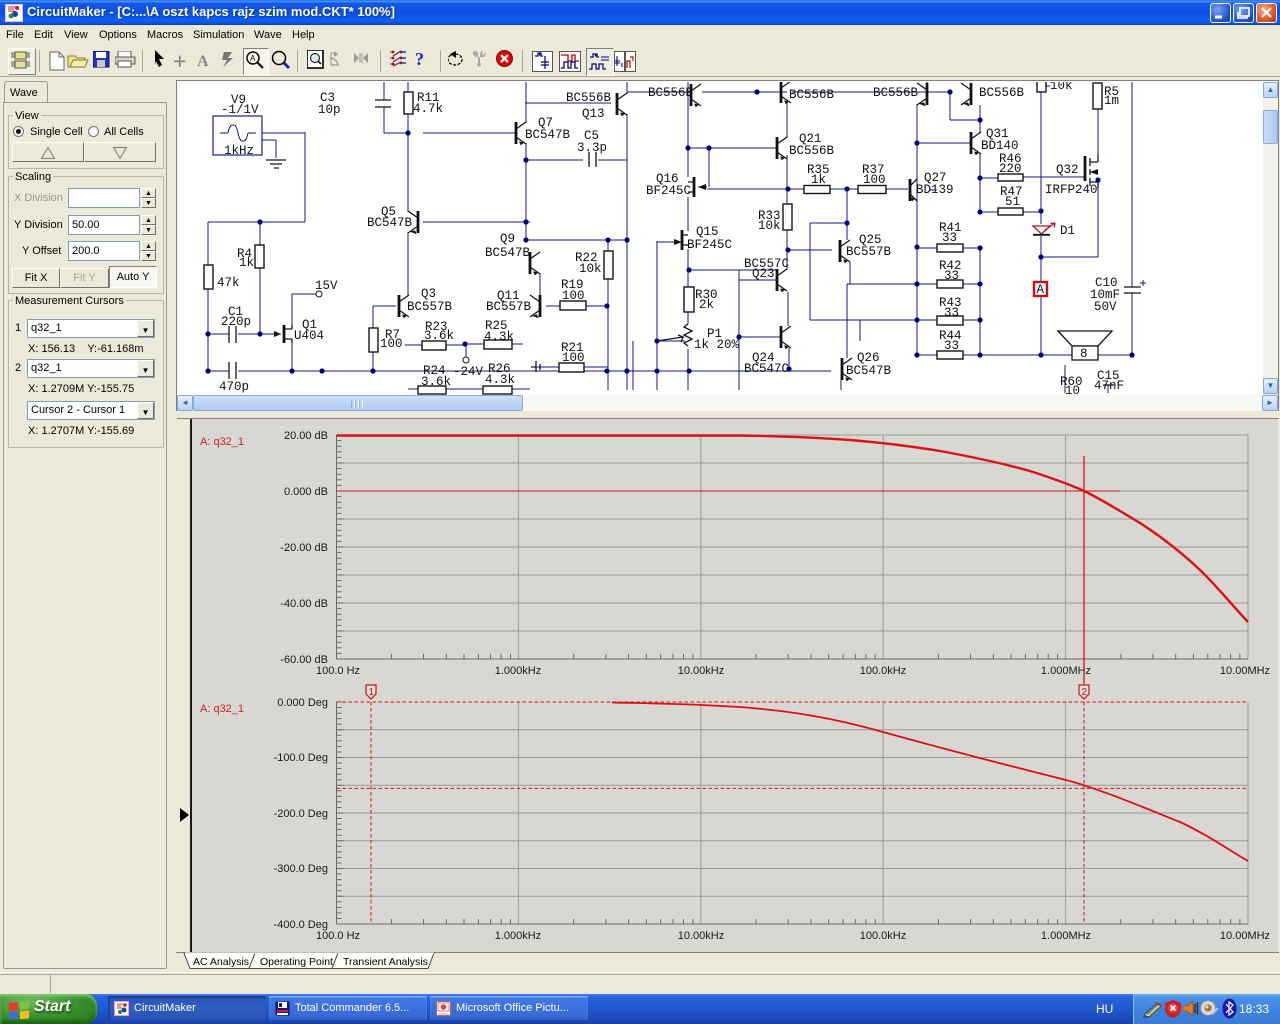  Describe the element at coordinates (326, 286) in the screenshot. I see `svg-text: 15V` at that location.